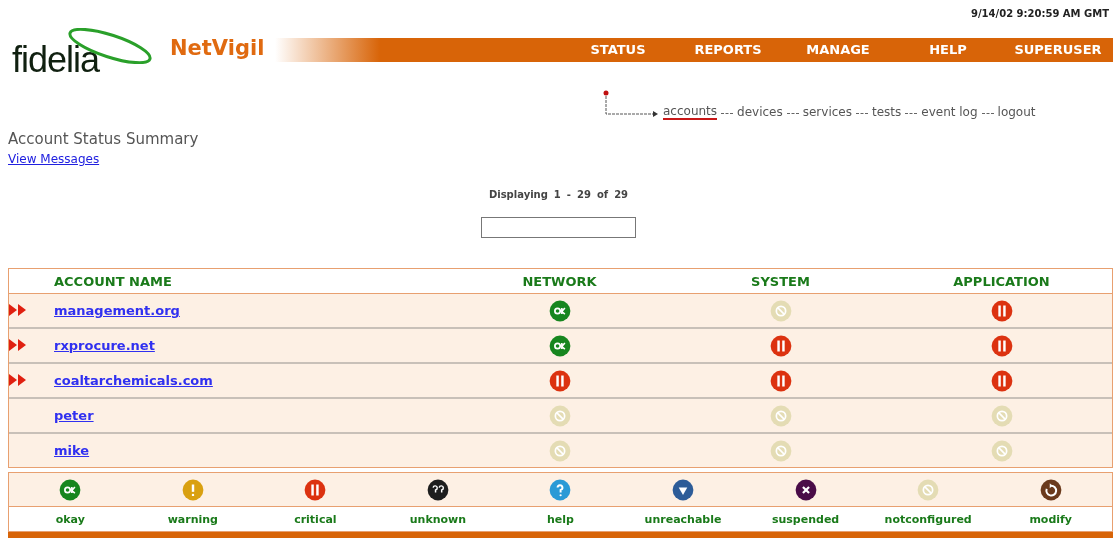  Describe the element at coordinates (192, 489) in the screenshot. I see `warning-status-icon` at that location.